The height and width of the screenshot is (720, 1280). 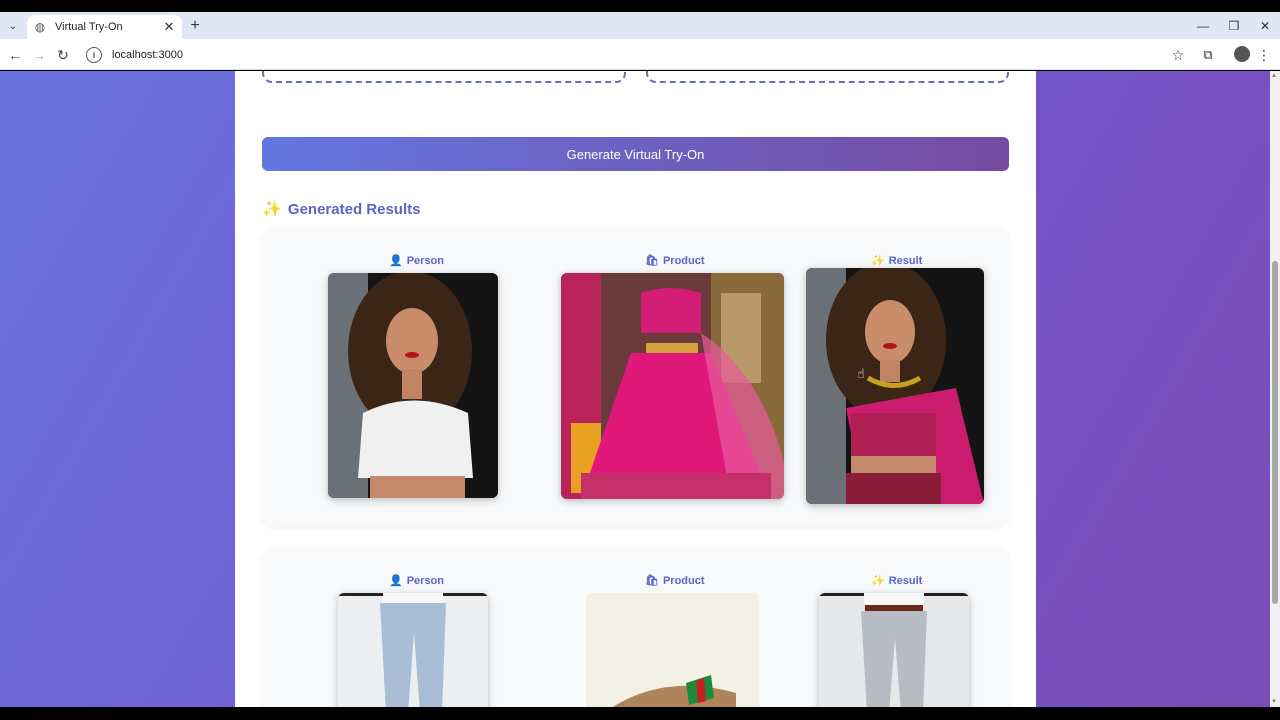 What do you see at coordinates (1242, 54) in the screenshot?
I see `avatar` at bounding box center [1242, 54].